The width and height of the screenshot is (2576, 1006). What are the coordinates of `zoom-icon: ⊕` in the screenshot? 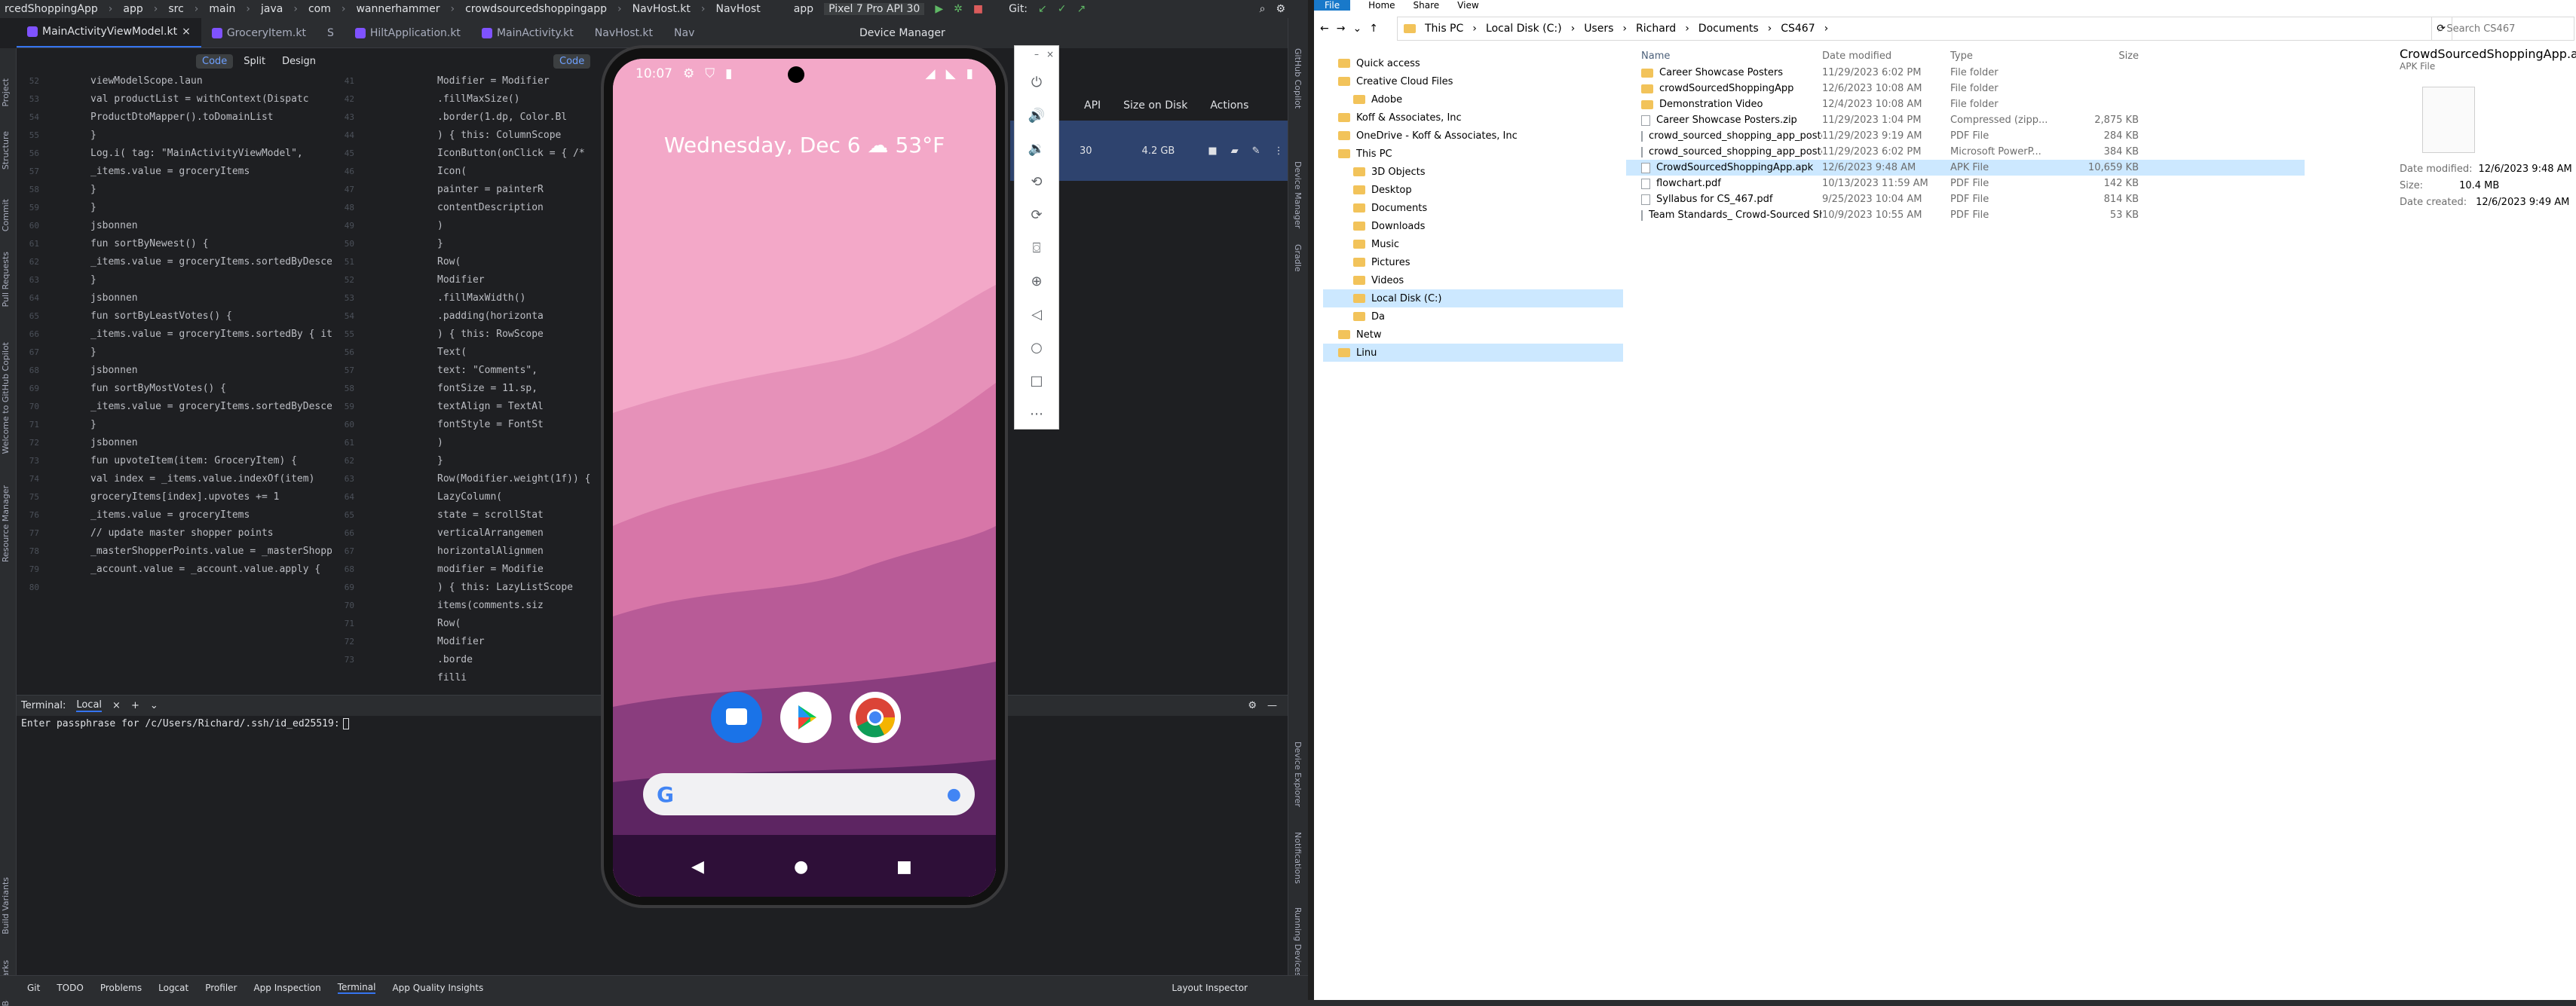 It's located at (1036, 281).